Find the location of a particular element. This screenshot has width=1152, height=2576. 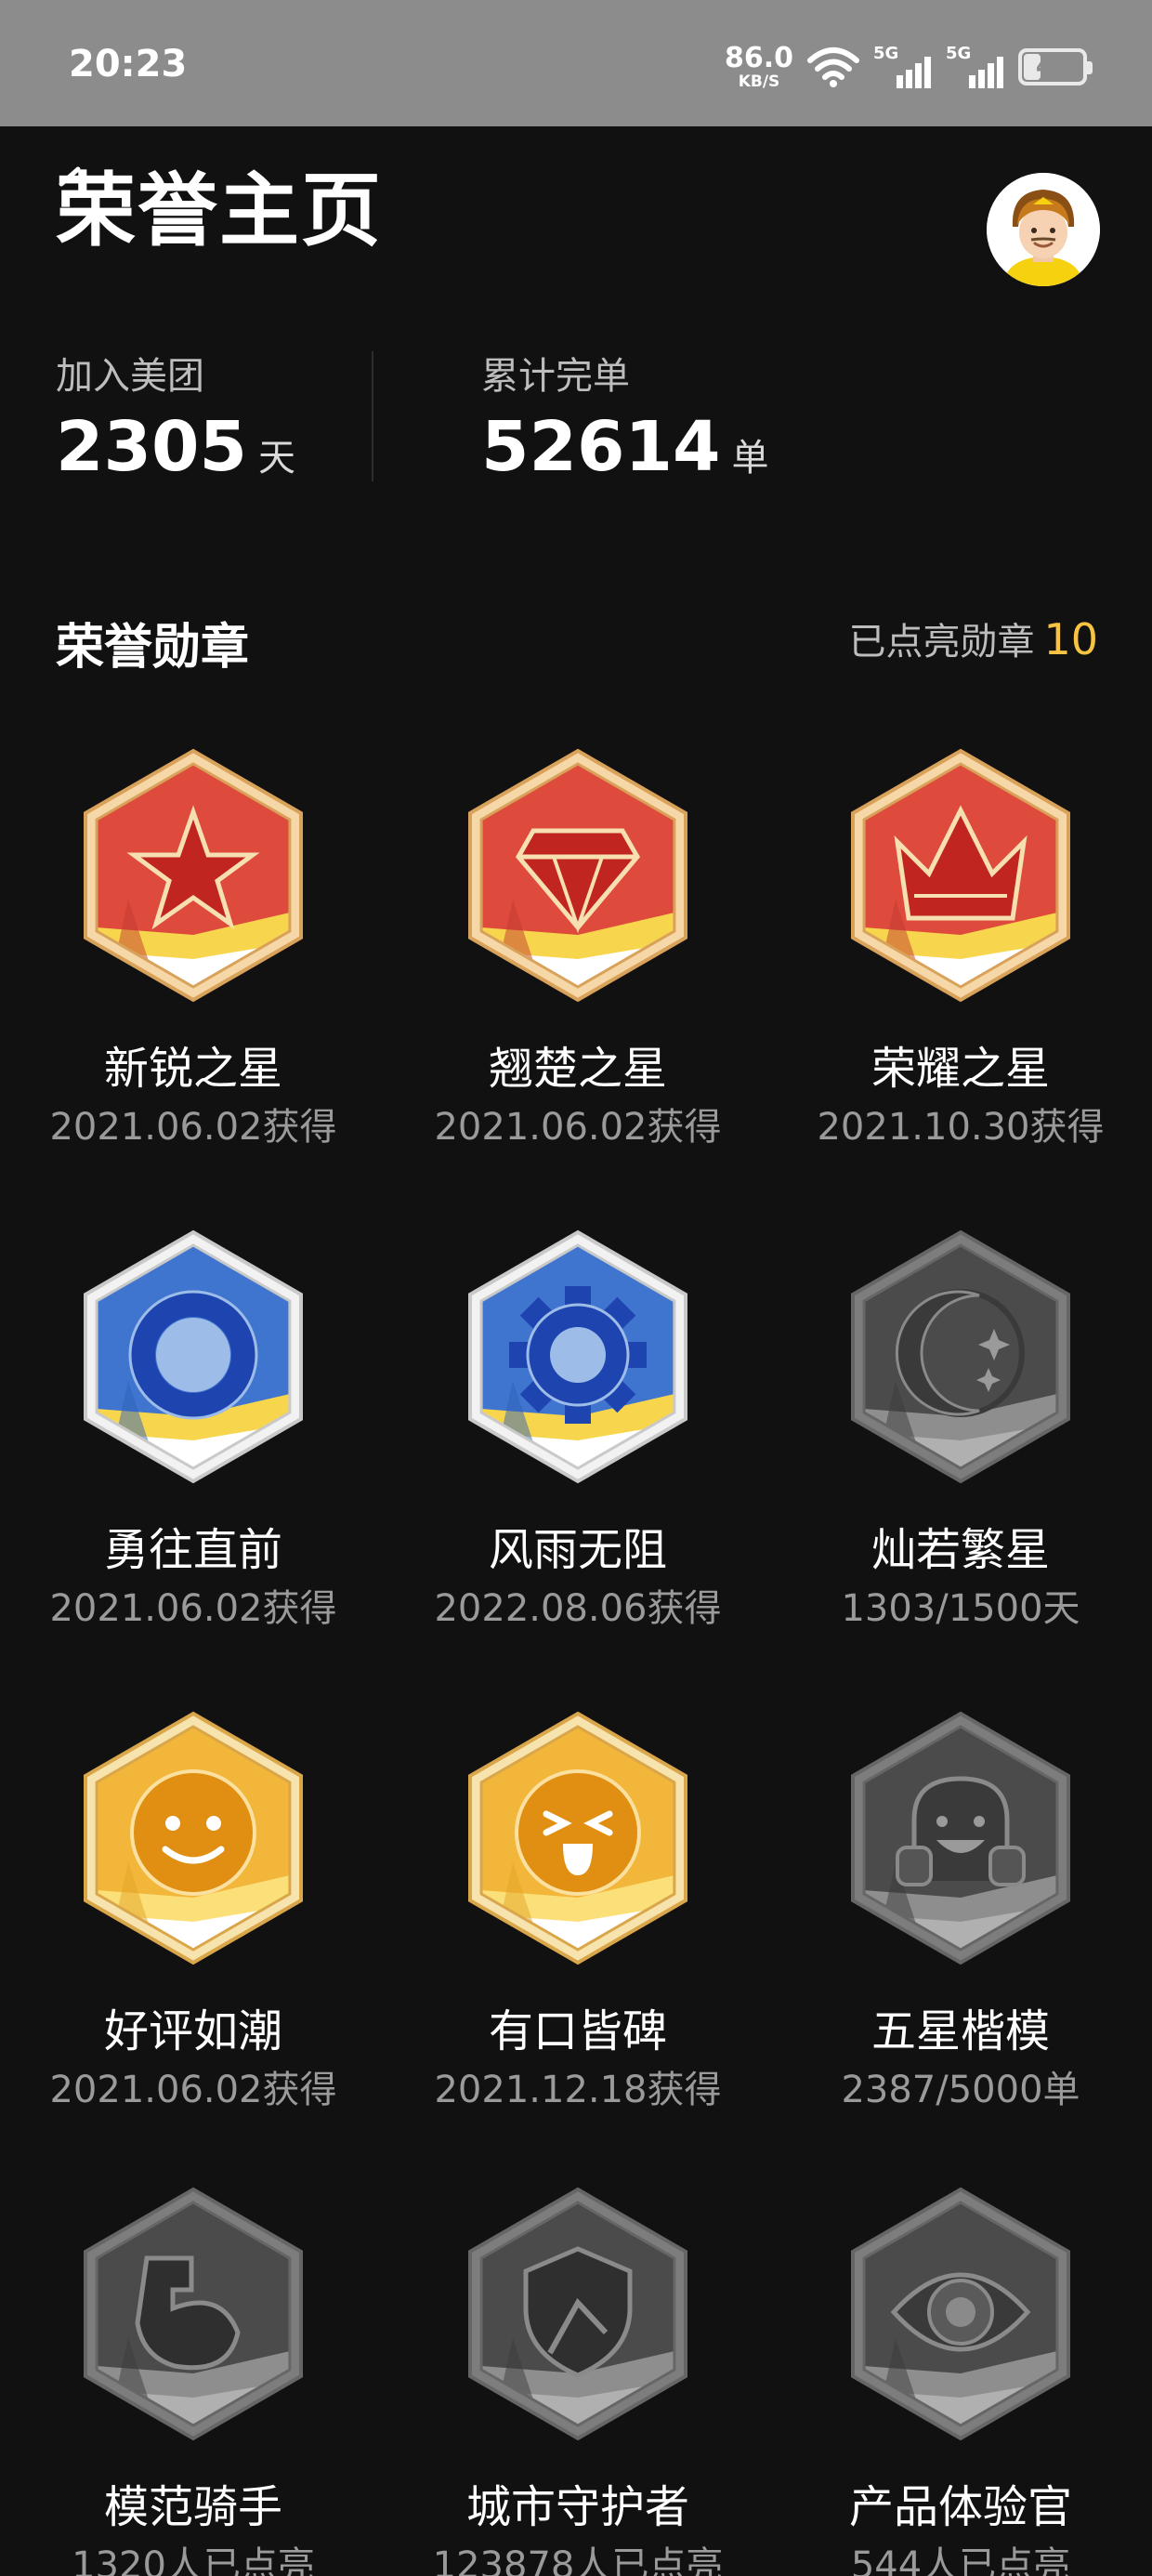

medal-item: 灿若繁星 1303/1500天 is located at coordinates (961, 1425).